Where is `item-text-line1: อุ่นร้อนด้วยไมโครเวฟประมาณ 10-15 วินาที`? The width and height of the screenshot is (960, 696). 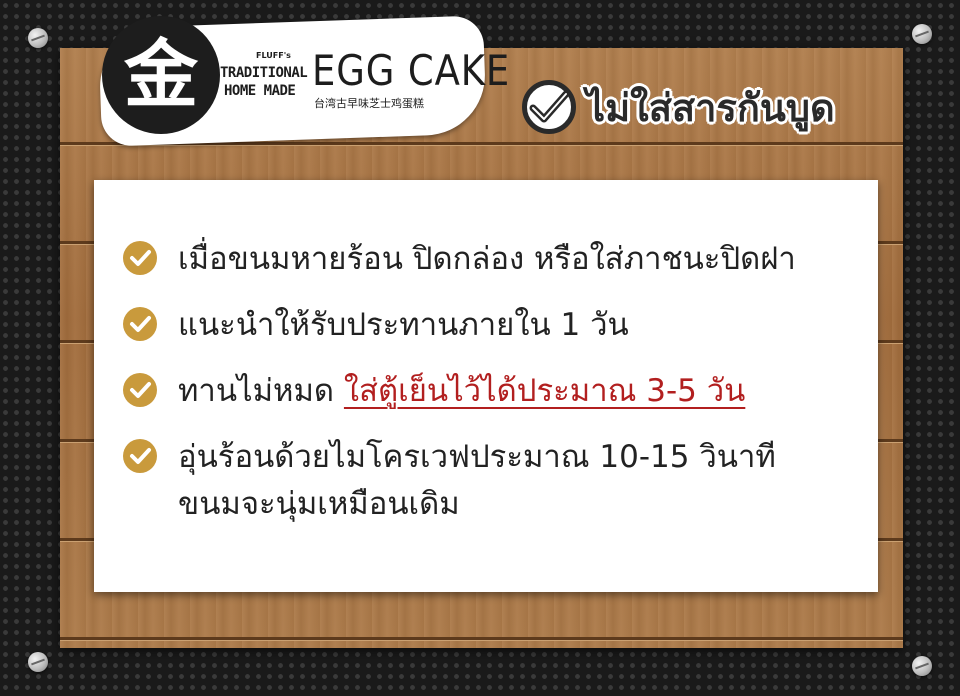
item-text-line1: อุ่นร้อนด้วยไมโครเวฟประมาณ 10-15 วินาที is located at coordinates (477, 457).